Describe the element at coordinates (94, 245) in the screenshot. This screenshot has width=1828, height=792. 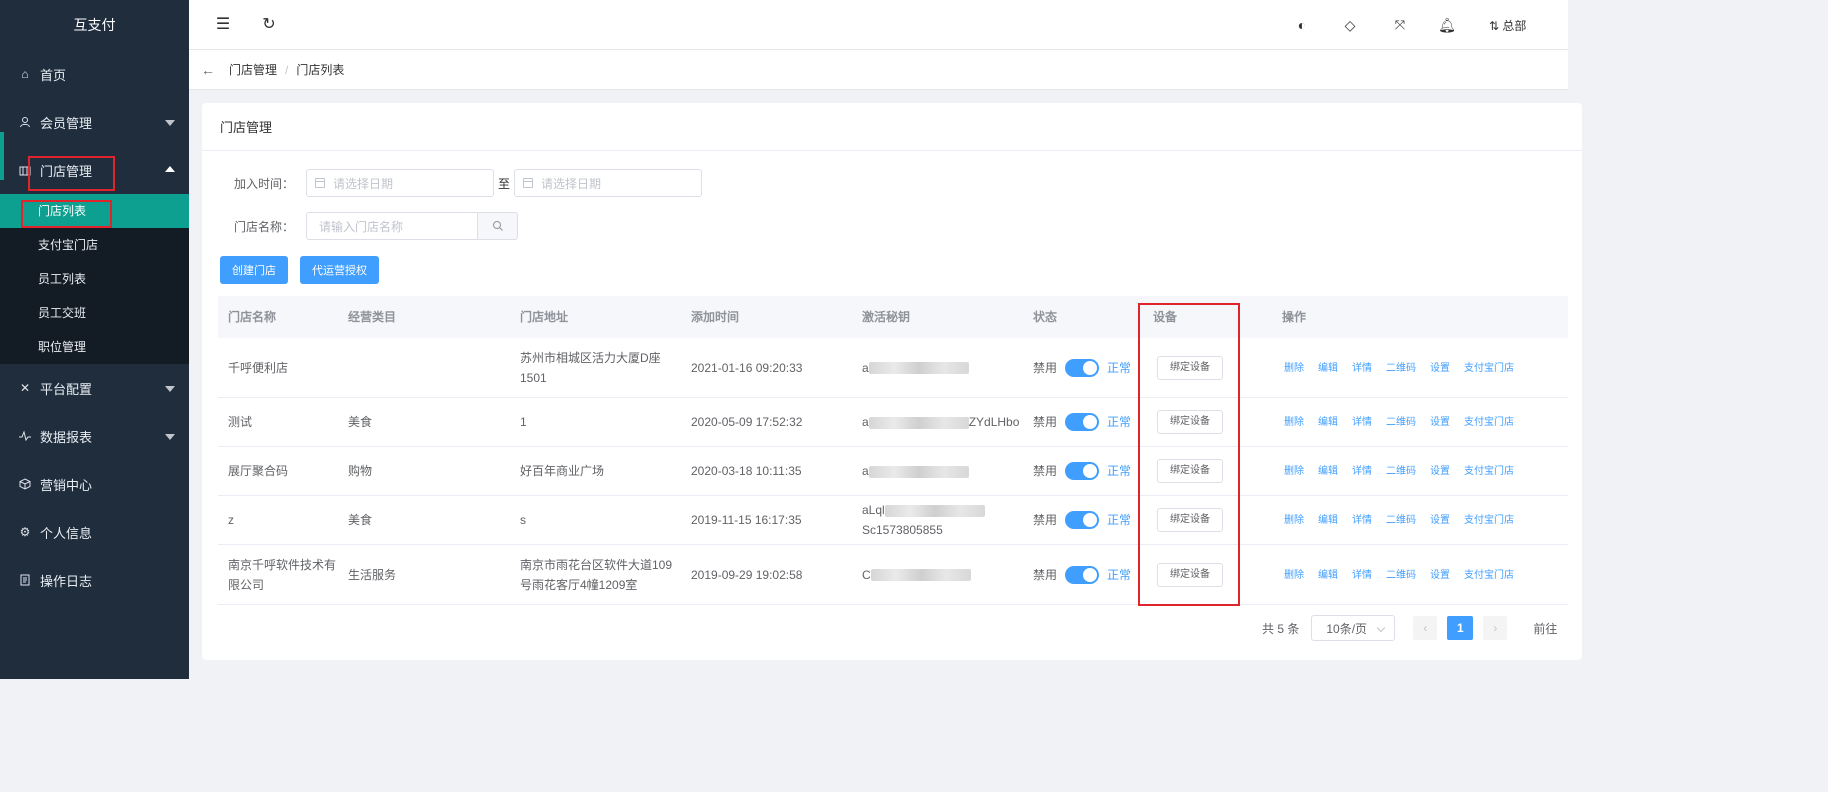
I see `submenu-item-alipay-stores: 支付宝门店` at that location.